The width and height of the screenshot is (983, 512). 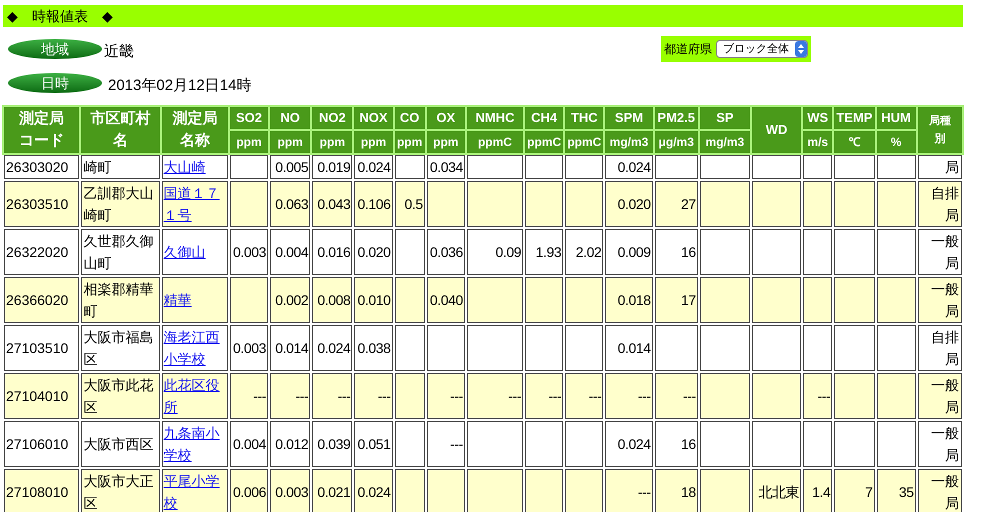 I want to click on station-type: 自排局, so click(x=940, y=204).